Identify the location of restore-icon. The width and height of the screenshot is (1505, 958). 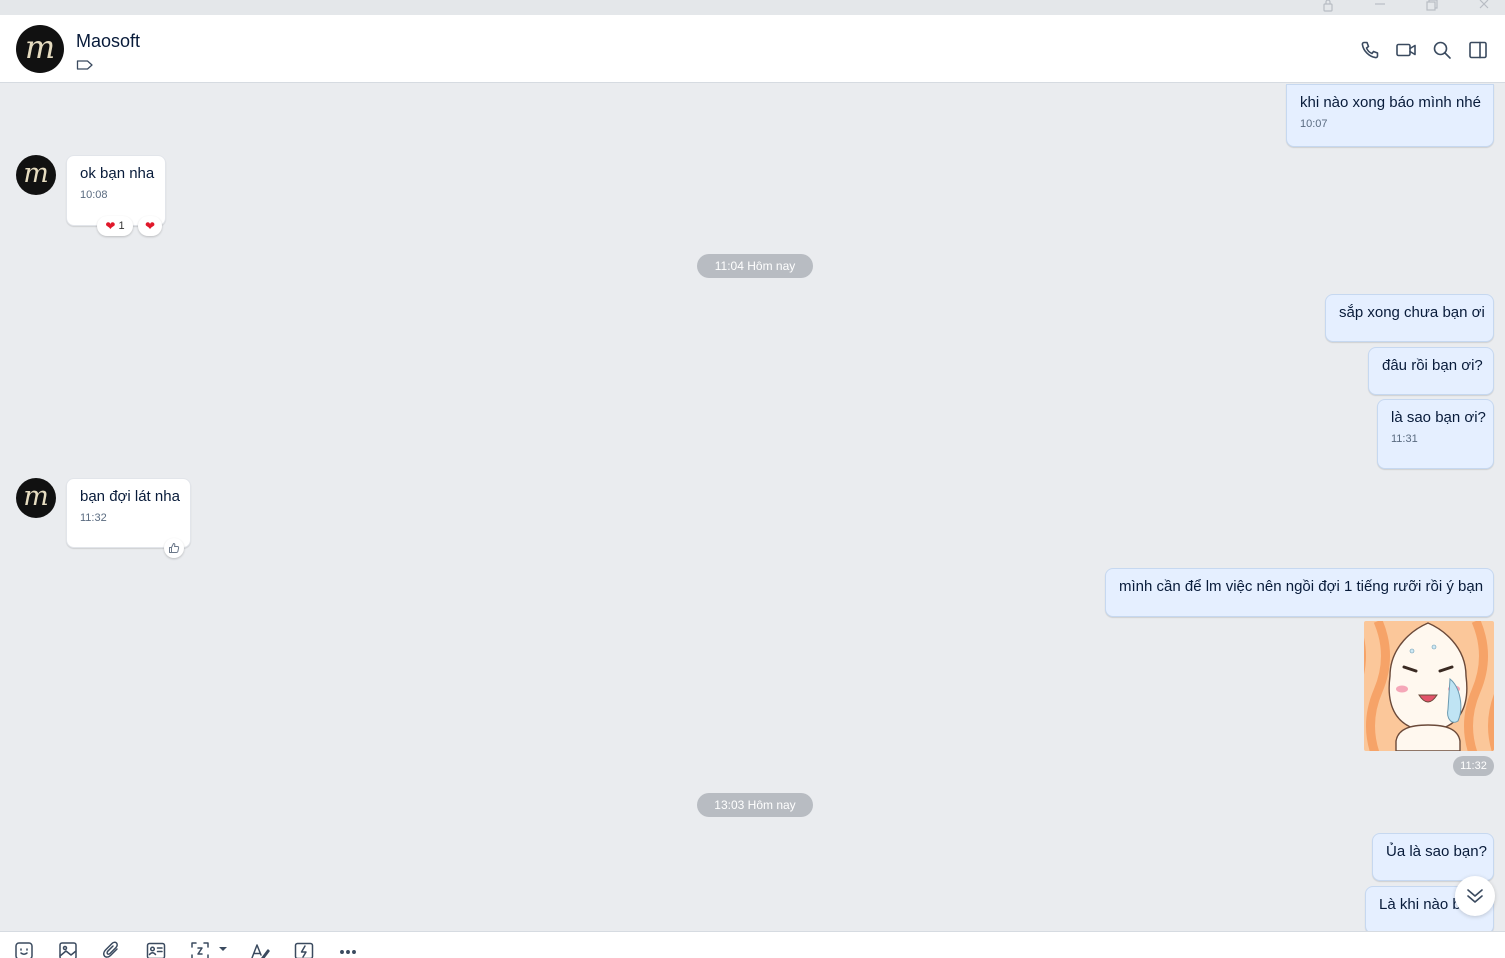
(1432, 7).